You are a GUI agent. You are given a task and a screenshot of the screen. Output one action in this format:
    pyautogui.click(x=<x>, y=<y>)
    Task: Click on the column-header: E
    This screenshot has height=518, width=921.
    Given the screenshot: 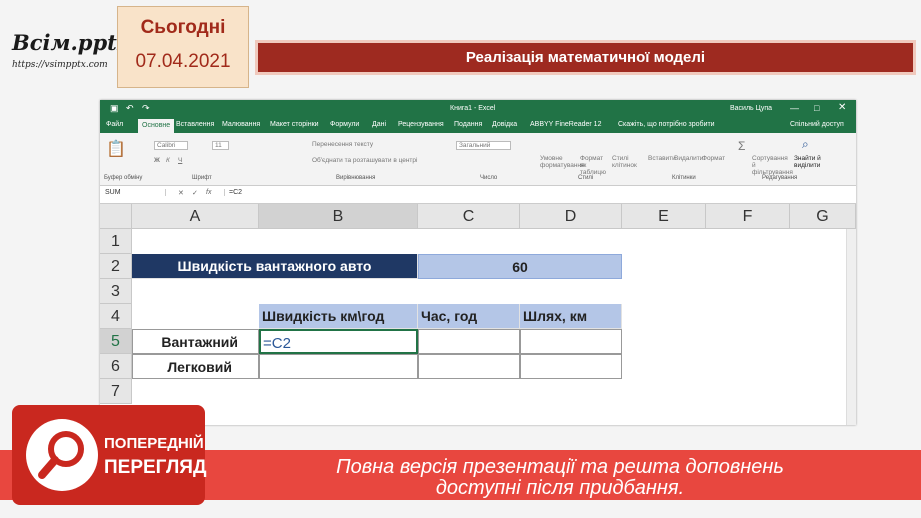 What is the action you would take?
    pyautogui.click(x=664, y=216)
    